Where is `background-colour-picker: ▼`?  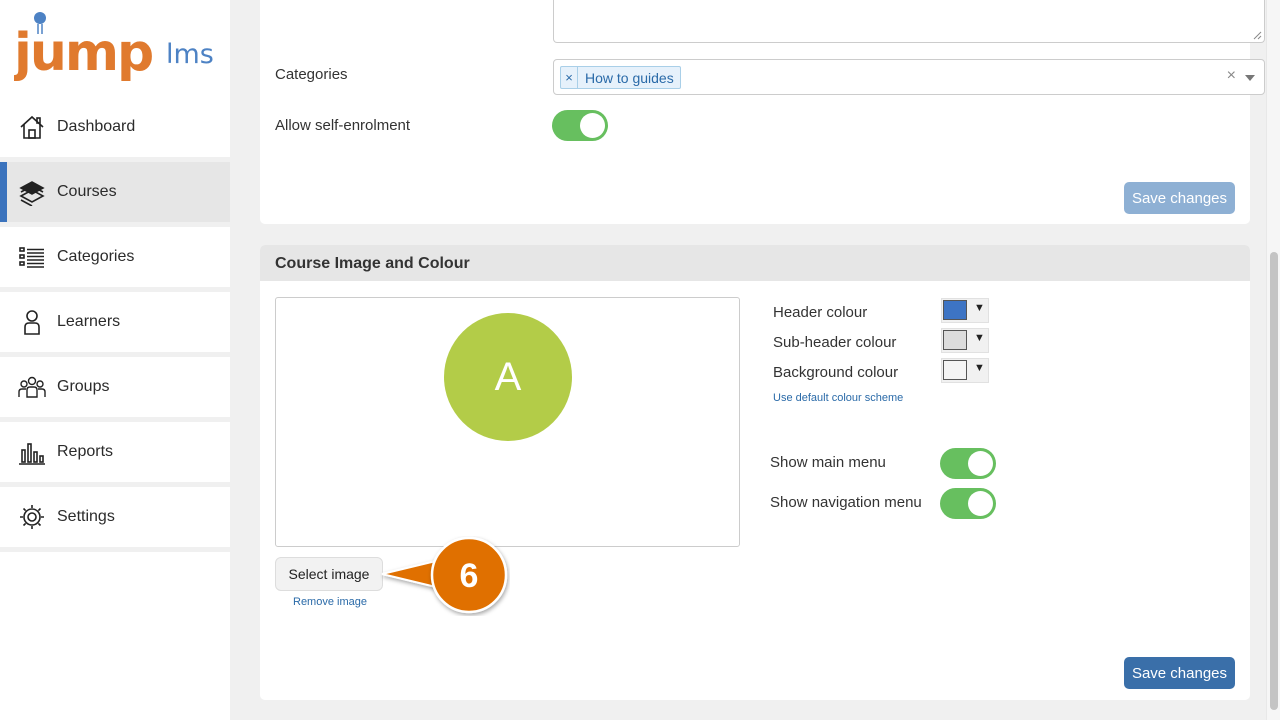 background-colour-picker: ▼ is located at coordinates (965, 370).